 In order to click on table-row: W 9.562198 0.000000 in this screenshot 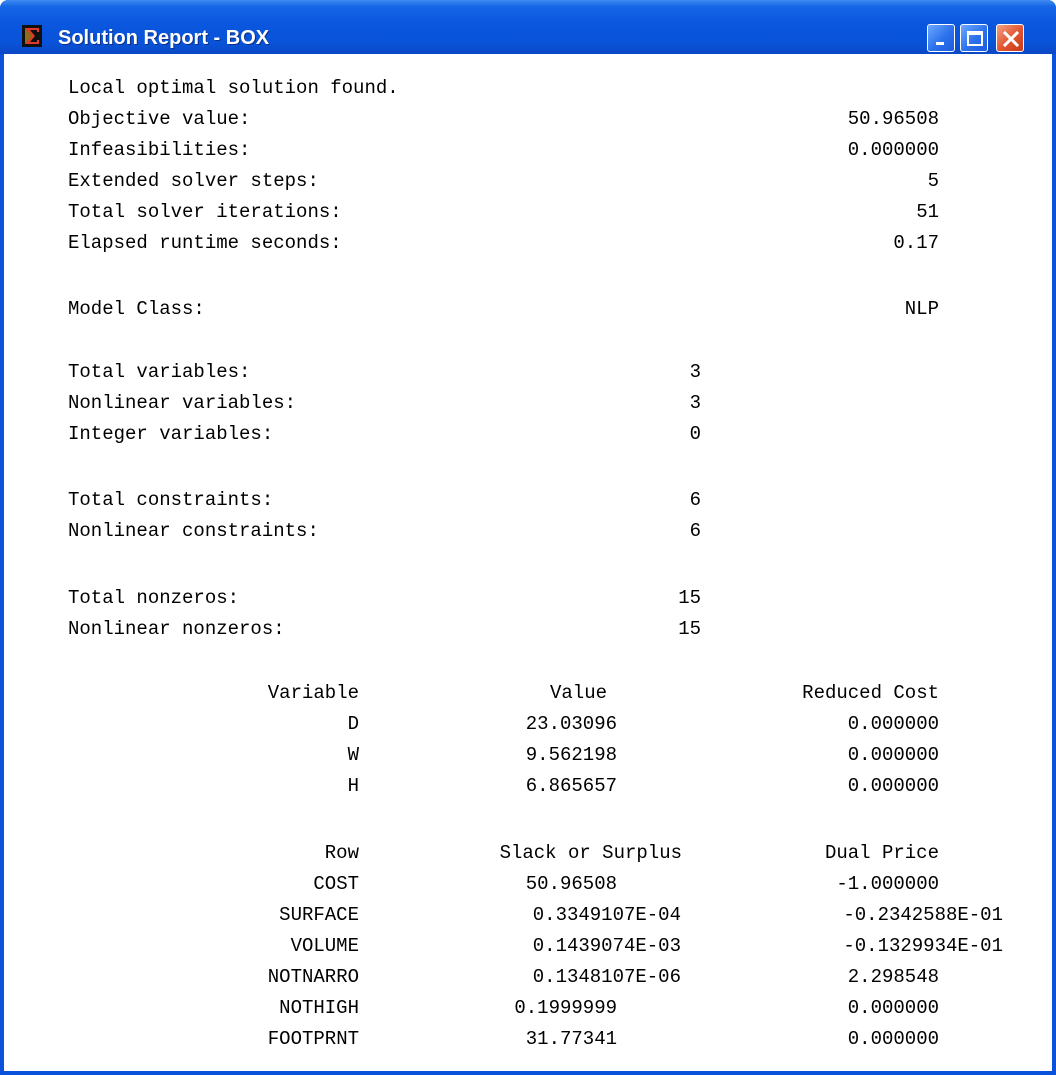, I will do `click(528, 755)`.